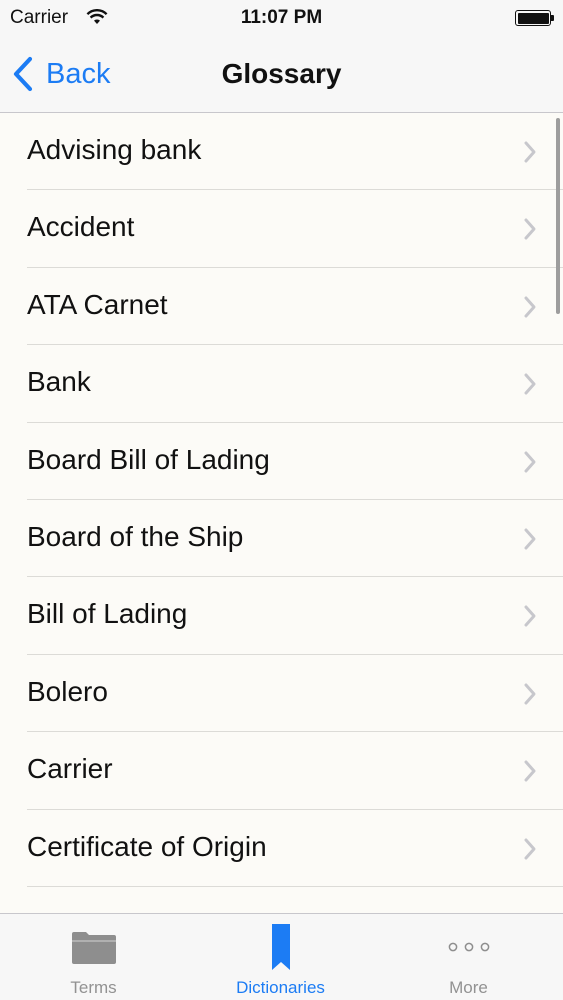 The height and width of the screenshot is (1000, 563). Describe the element at coordinates (67, 691) in the screenshot. I see `list-item-label: Bolero` at that location.